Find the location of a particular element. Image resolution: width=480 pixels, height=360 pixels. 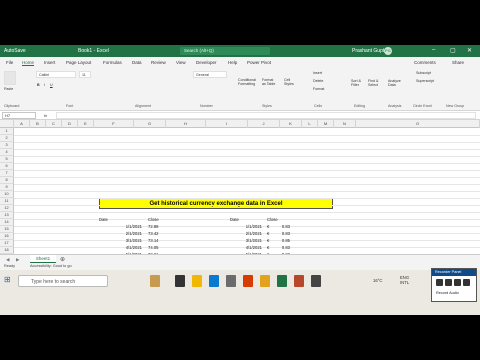

row-header-16: 16 is located at coordinates (7, 236).